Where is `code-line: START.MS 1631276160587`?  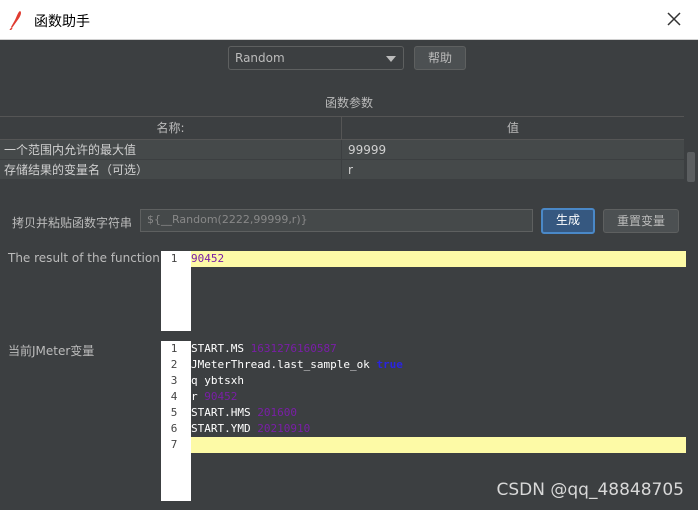
code-line: START.MS 1631276160587 is located at coordinates (438, 349).